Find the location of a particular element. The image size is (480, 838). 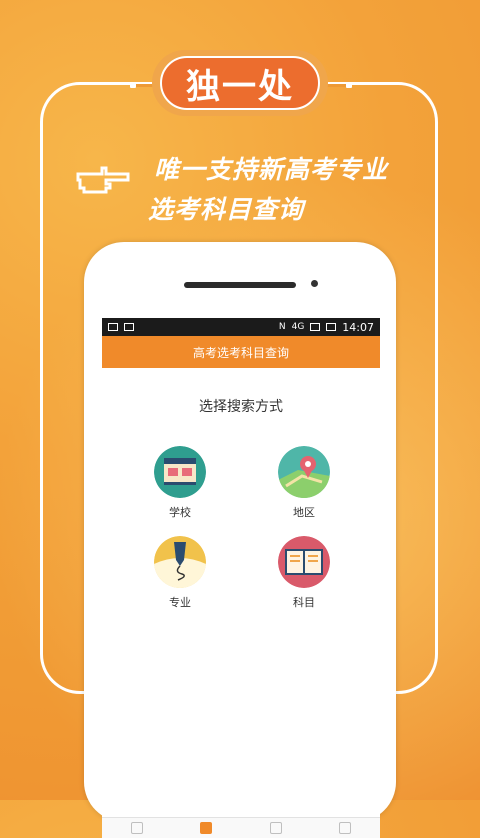

battery-icon is located at coordinates (331, 327).